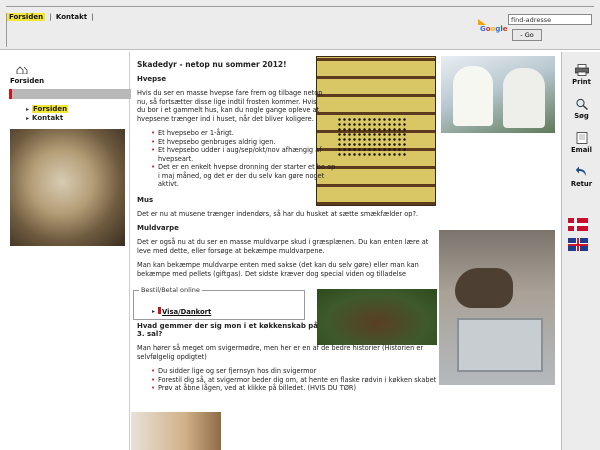 Image resolution: width=600 pixels, height=450 pixels. Describe the element at coordinates (244, 133) in the screenshot. I see `list-item: Et hvepsebo er 1-årigt.` at that location.